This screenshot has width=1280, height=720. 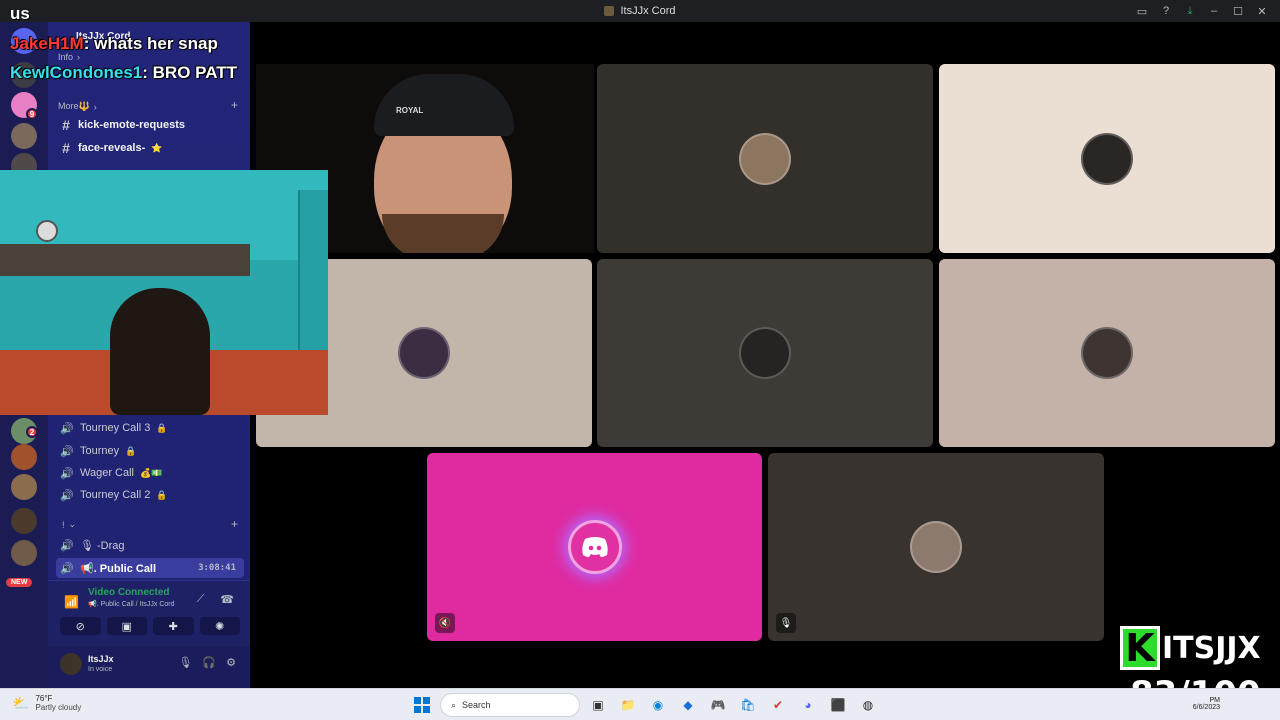 I want to click on voice-channel-tourney-call-2: 🔊 Tourney Call 2 🔒, so click(x=150, y=495).